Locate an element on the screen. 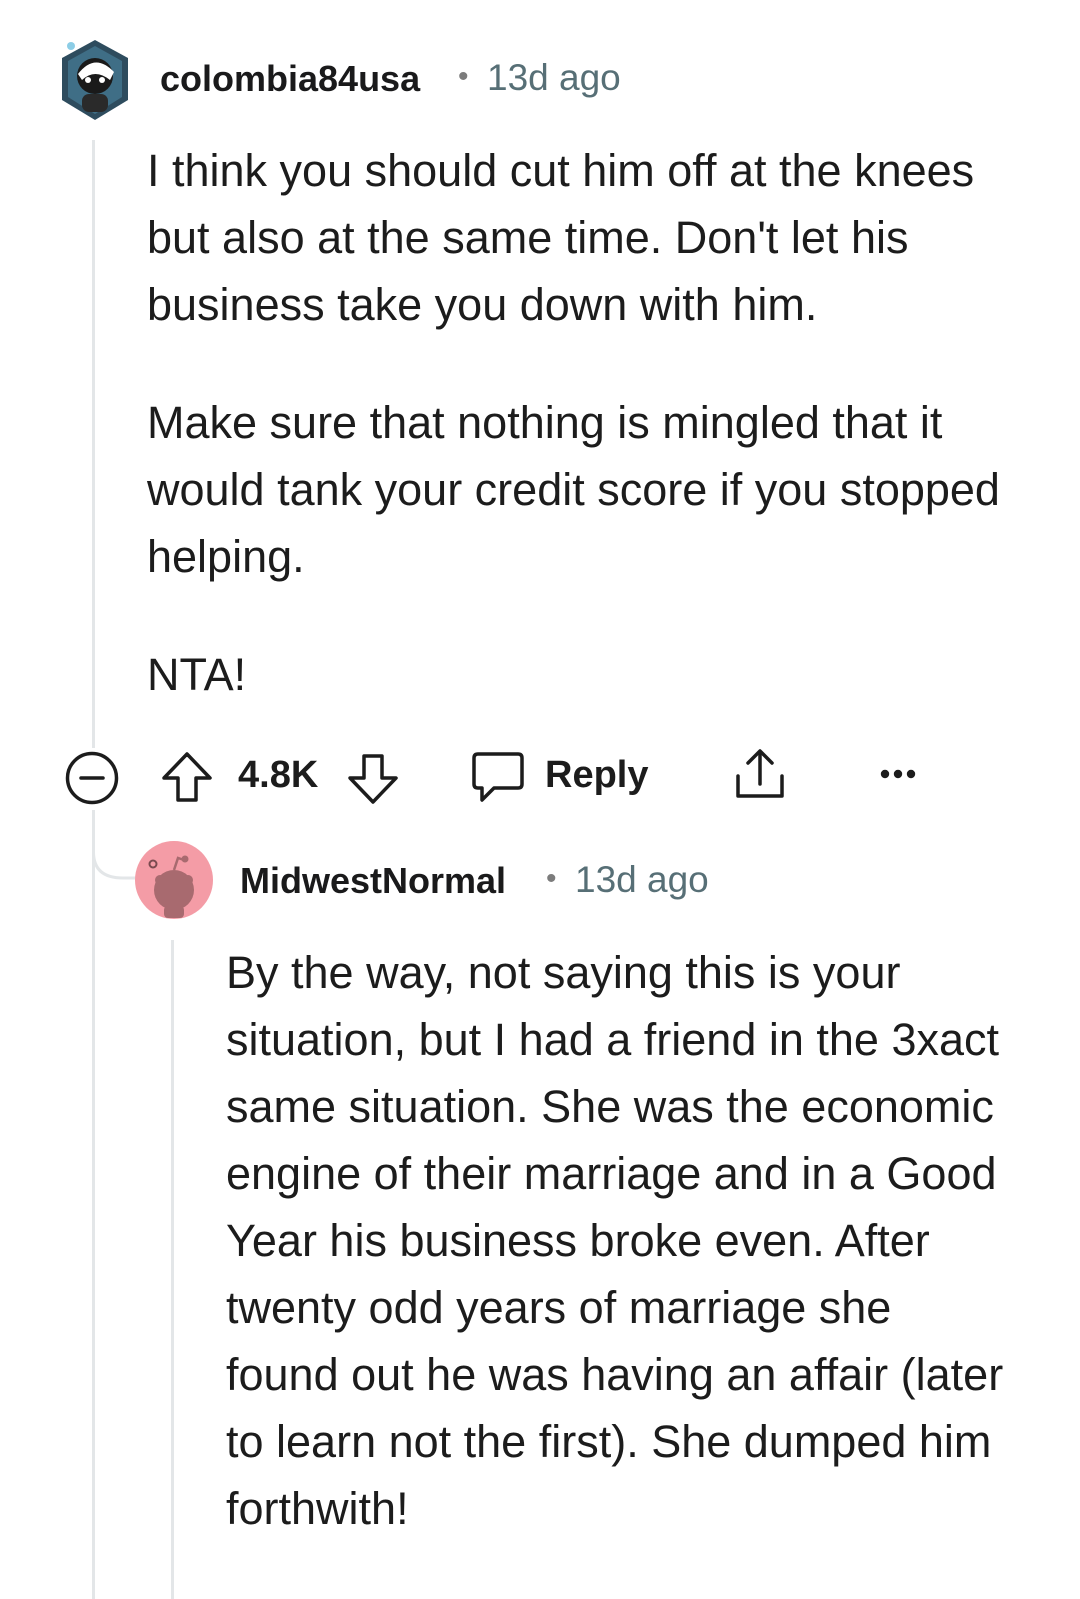 This screenshot has height=1599, width=1080. collapse-minus-icon is located at coordinates (92, 778).